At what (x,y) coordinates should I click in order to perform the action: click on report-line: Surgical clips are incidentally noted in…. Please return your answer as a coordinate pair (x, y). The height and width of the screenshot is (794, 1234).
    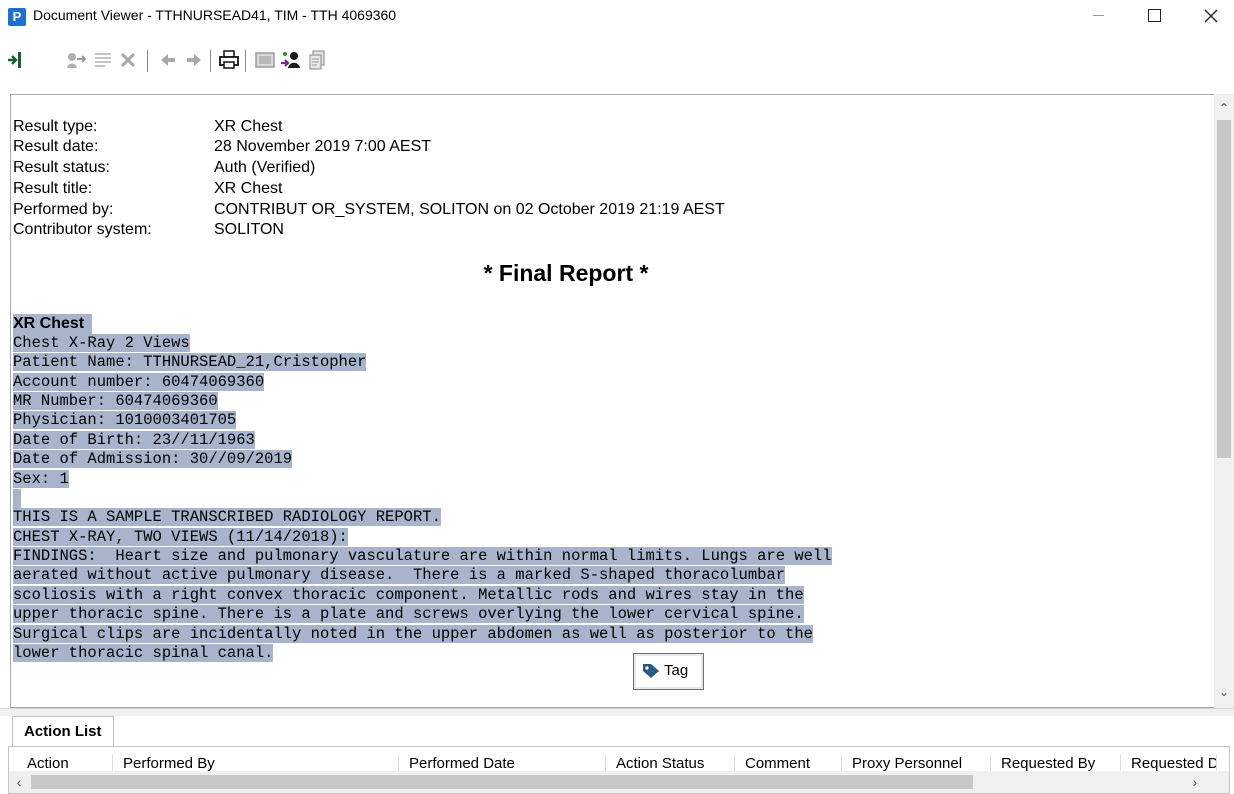
    Looking at the image, I should click on (413, 634).